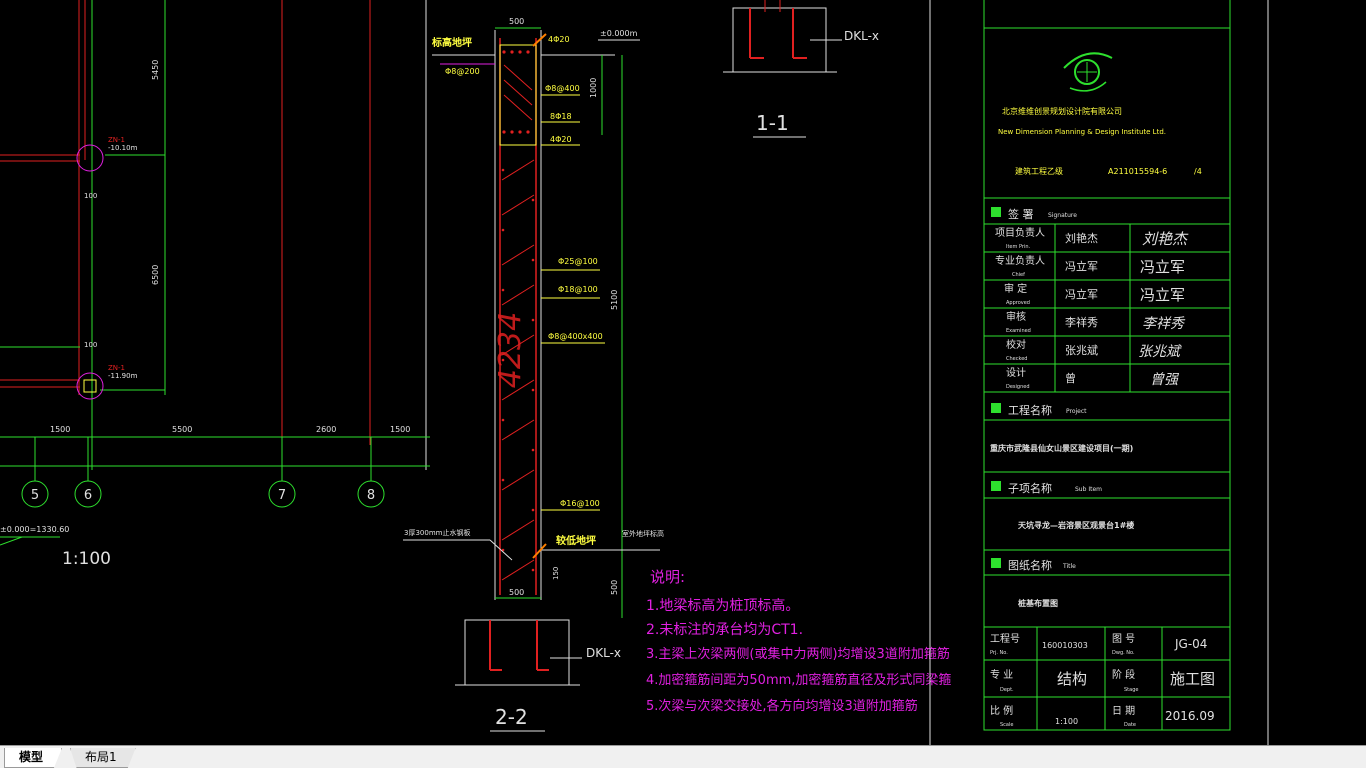 The width and height of the screenshot is (1366, 768). I want to click on dim-5100: 5100, so click(614, 300).